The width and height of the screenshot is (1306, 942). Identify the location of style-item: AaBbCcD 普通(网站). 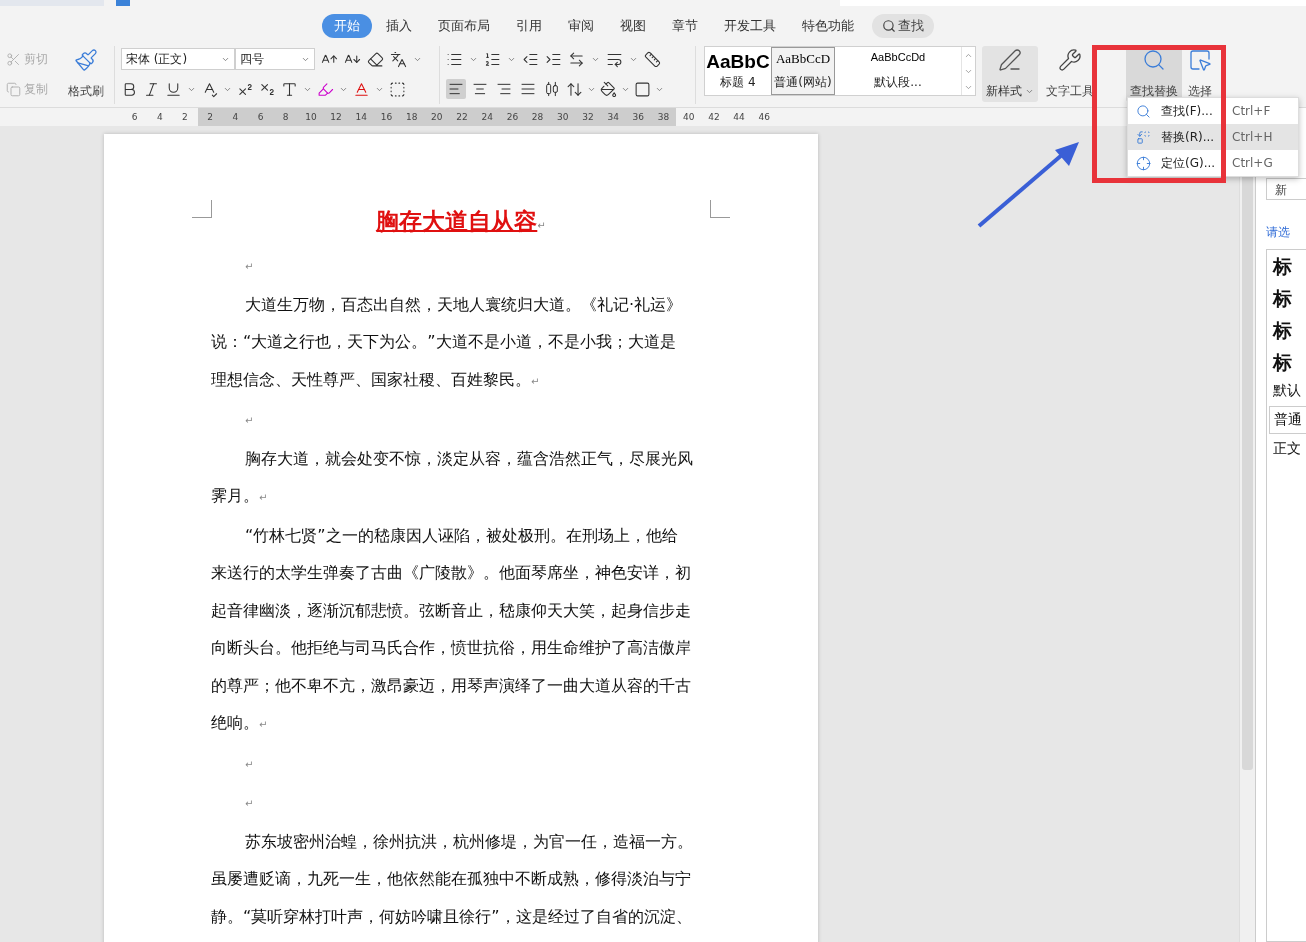
(803, 71).